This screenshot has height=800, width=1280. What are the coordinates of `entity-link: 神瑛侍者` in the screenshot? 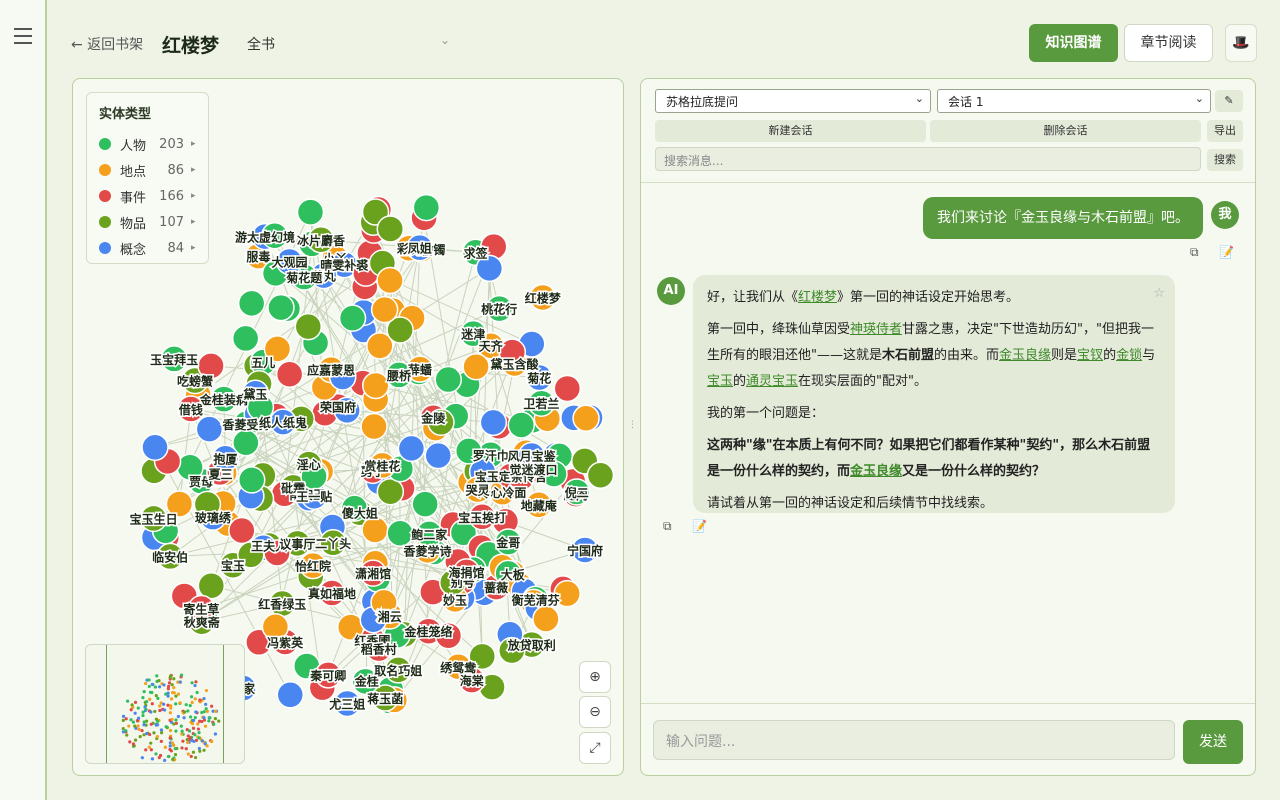 It's located at (876, 329).